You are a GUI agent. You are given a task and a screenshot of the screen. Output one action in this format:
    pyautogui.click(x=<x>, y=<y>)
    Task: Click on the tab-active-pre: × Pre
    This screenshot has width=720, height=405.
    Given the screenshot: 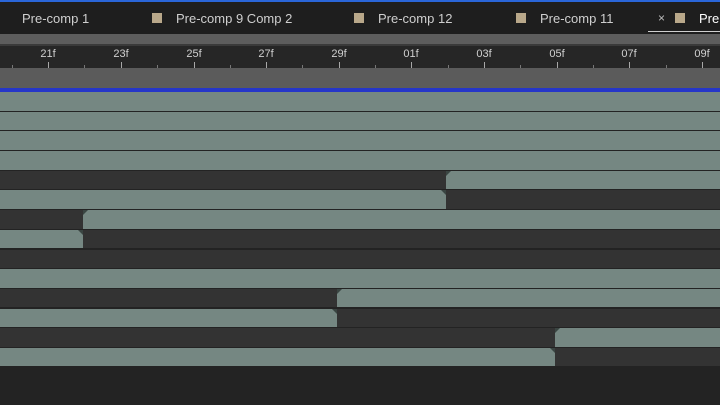 What is the action you would take?
    pyautogui.click(x=683, y=18)
    